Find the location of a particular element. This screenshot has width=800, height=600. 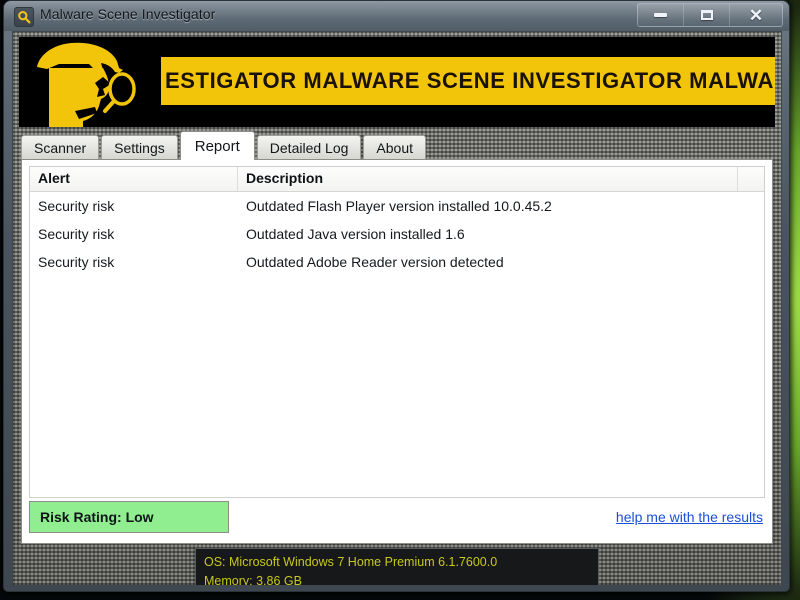

tab-label: Settings is located at coordinates (139, 148).